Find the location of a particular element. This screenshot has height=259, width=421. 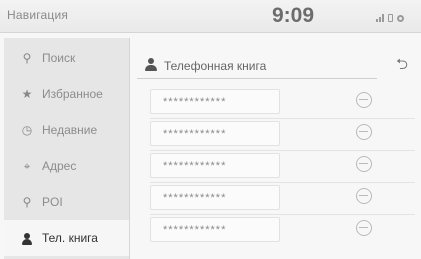

signal-icon is located at coordinates (380, 18).